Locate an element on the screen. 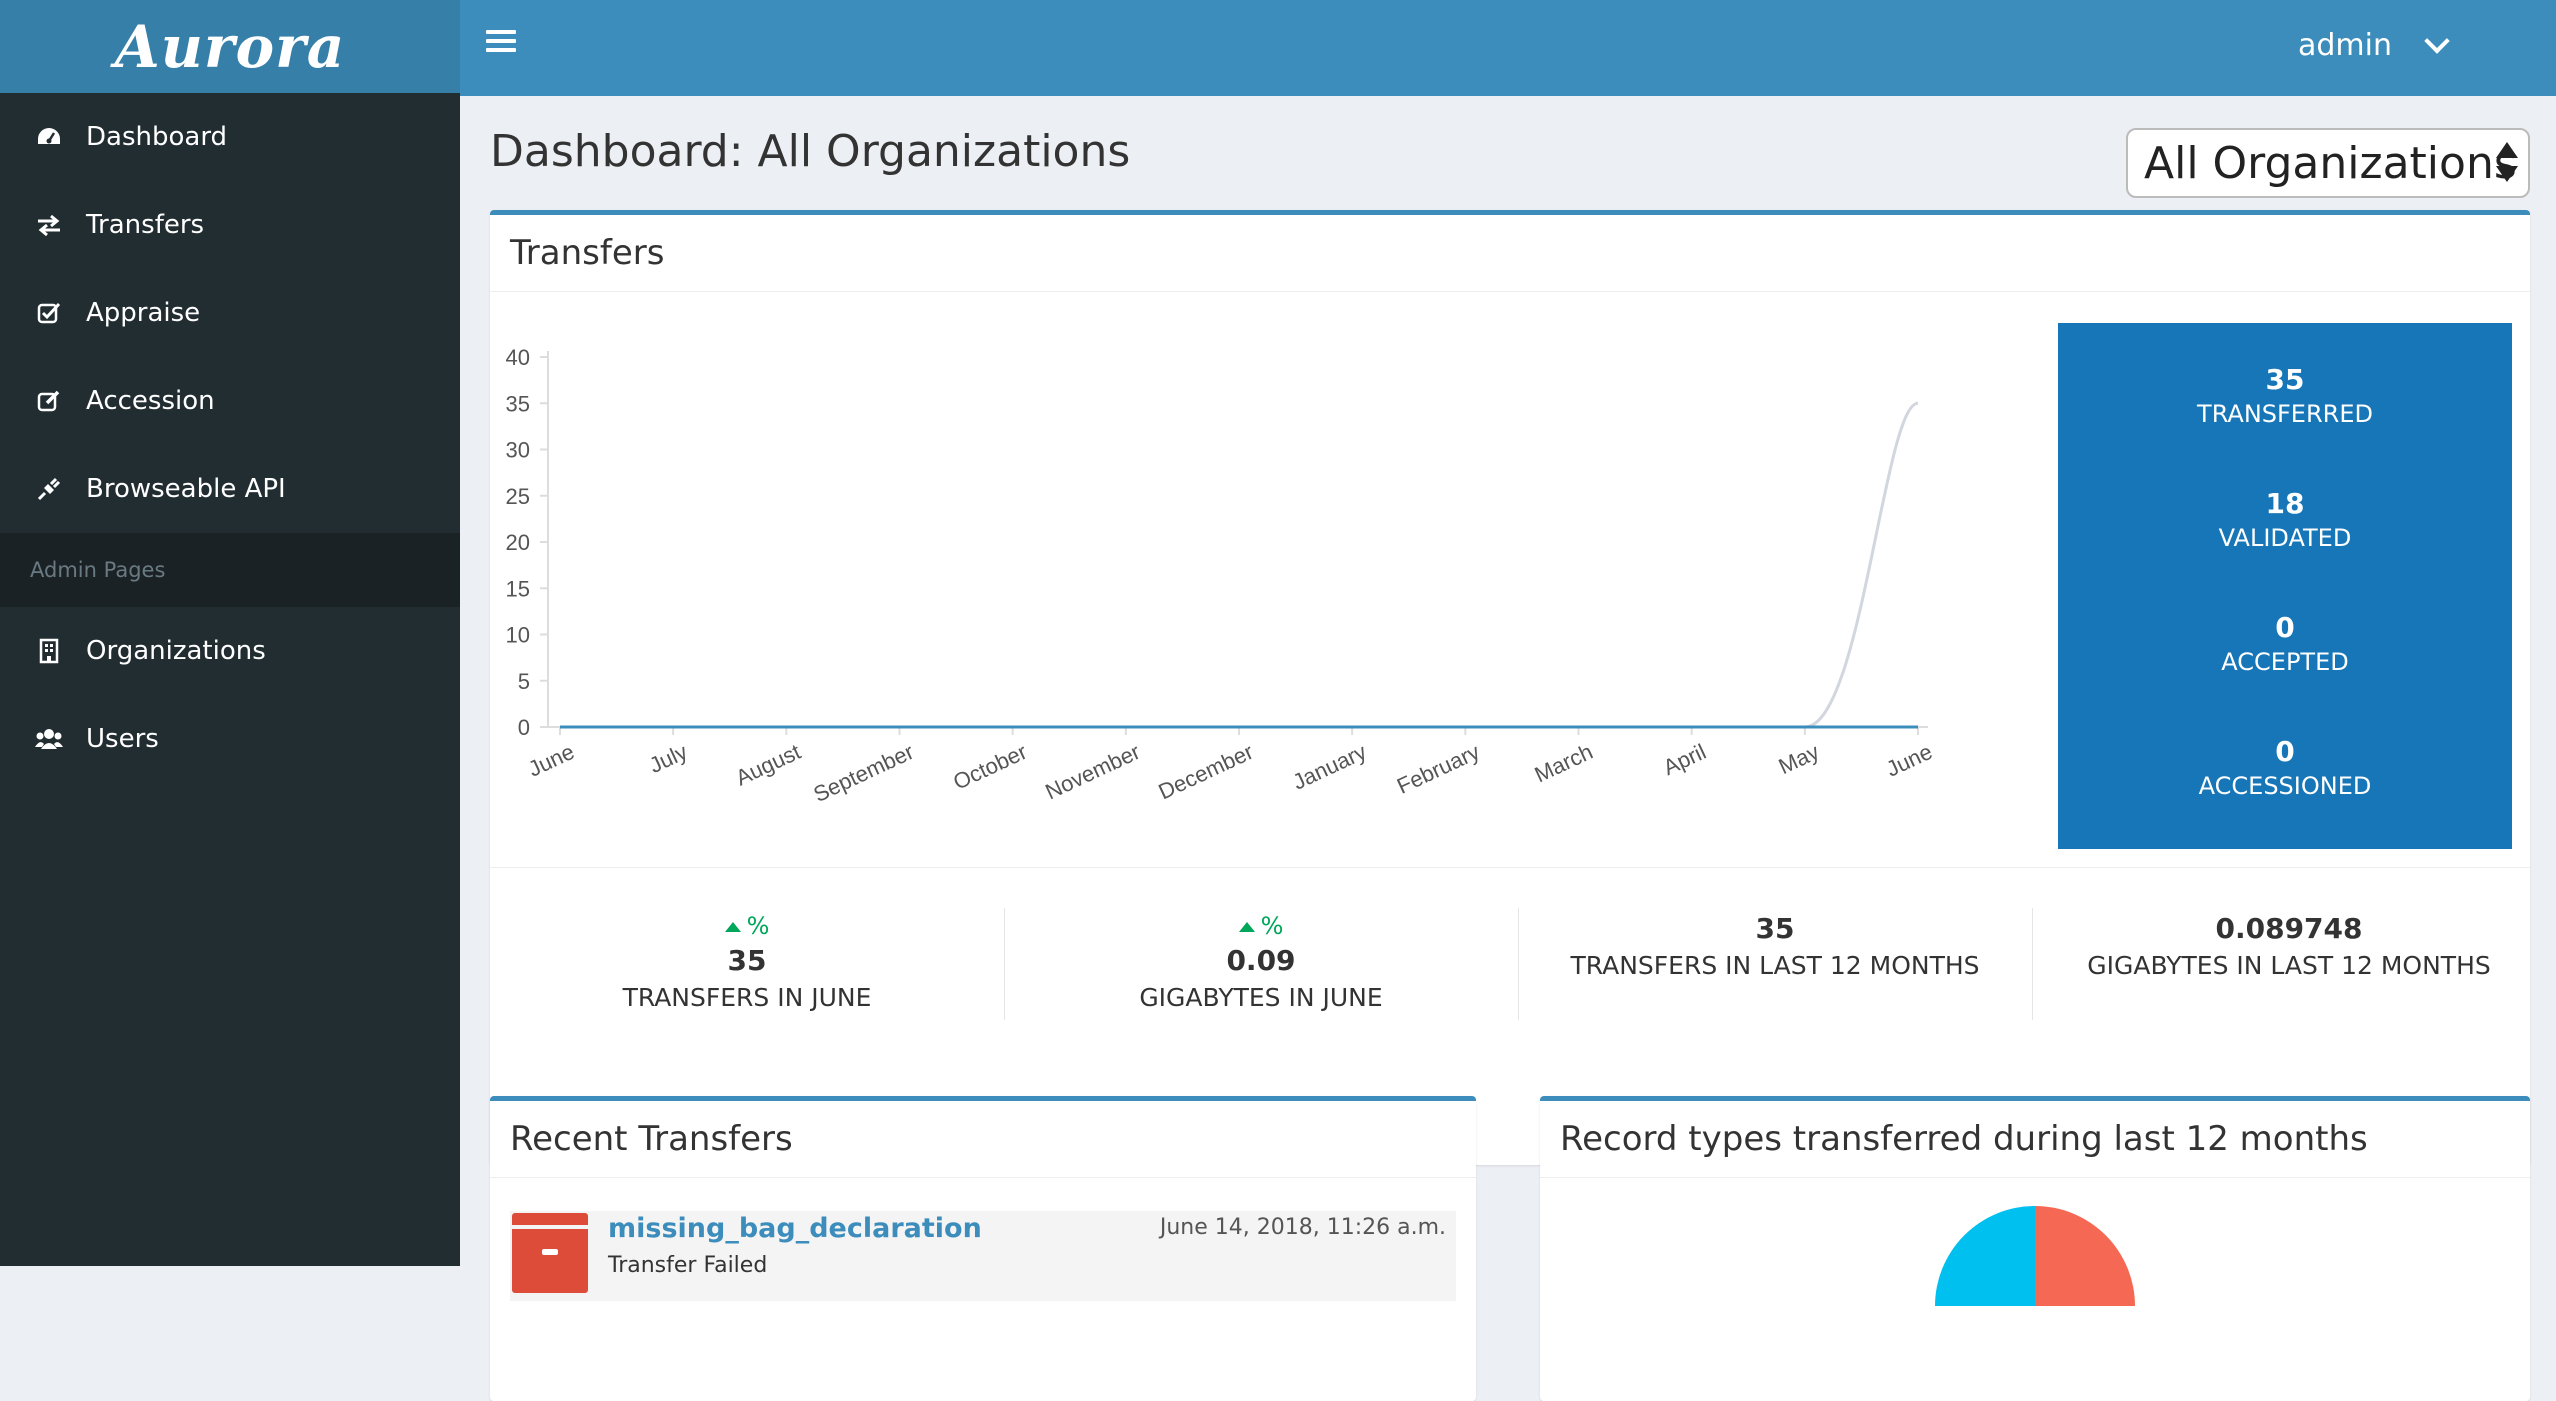  user-menu: admin is located at coordinates (2372, 45).